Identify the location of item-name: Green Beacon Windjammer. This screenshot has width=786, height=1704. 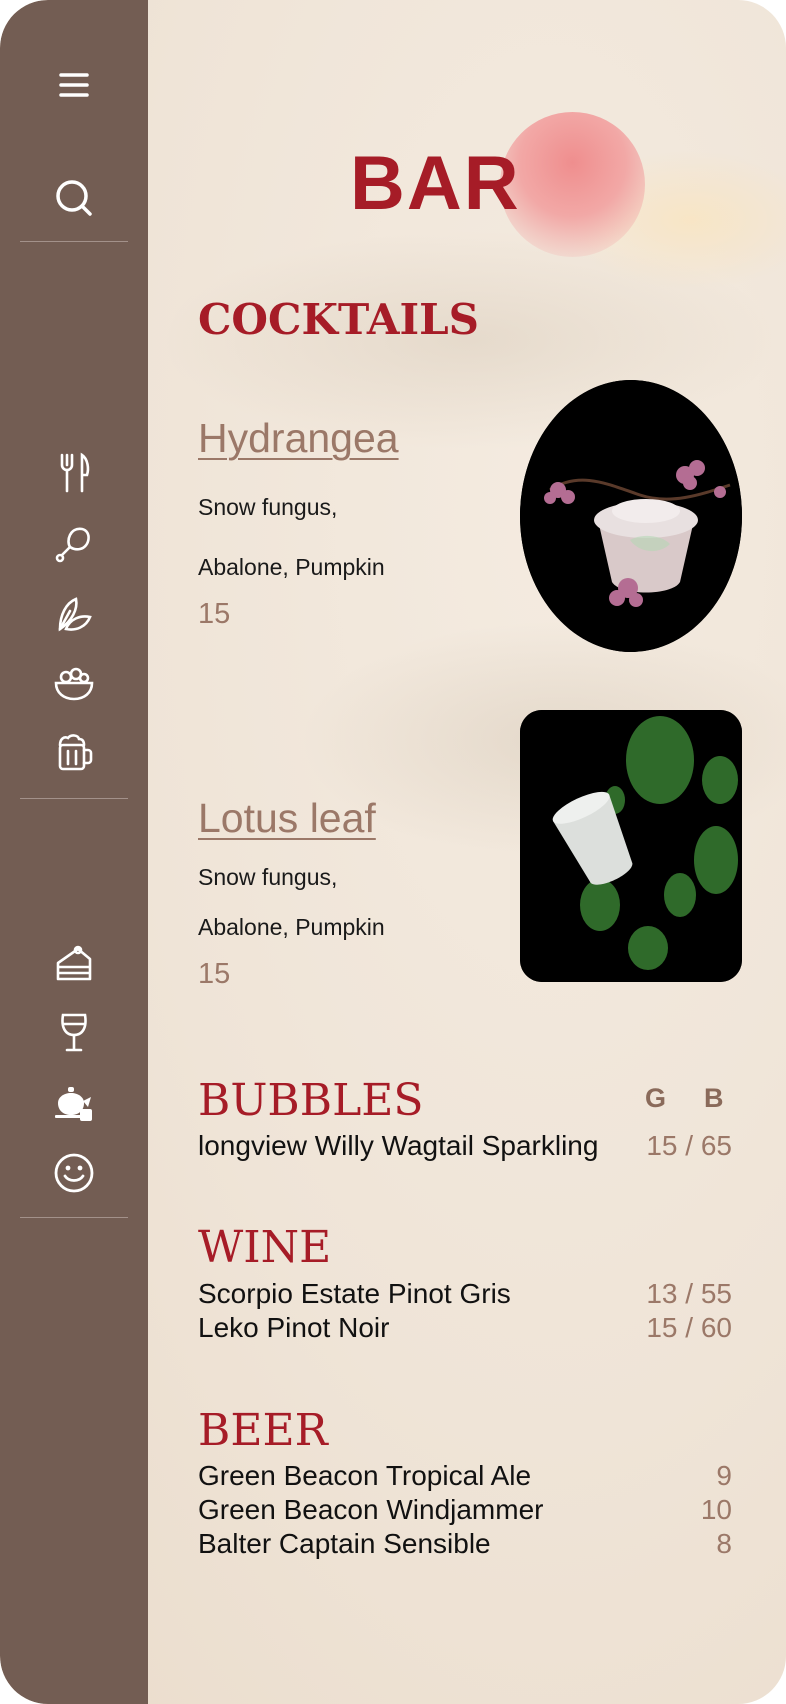
(371, 1509).